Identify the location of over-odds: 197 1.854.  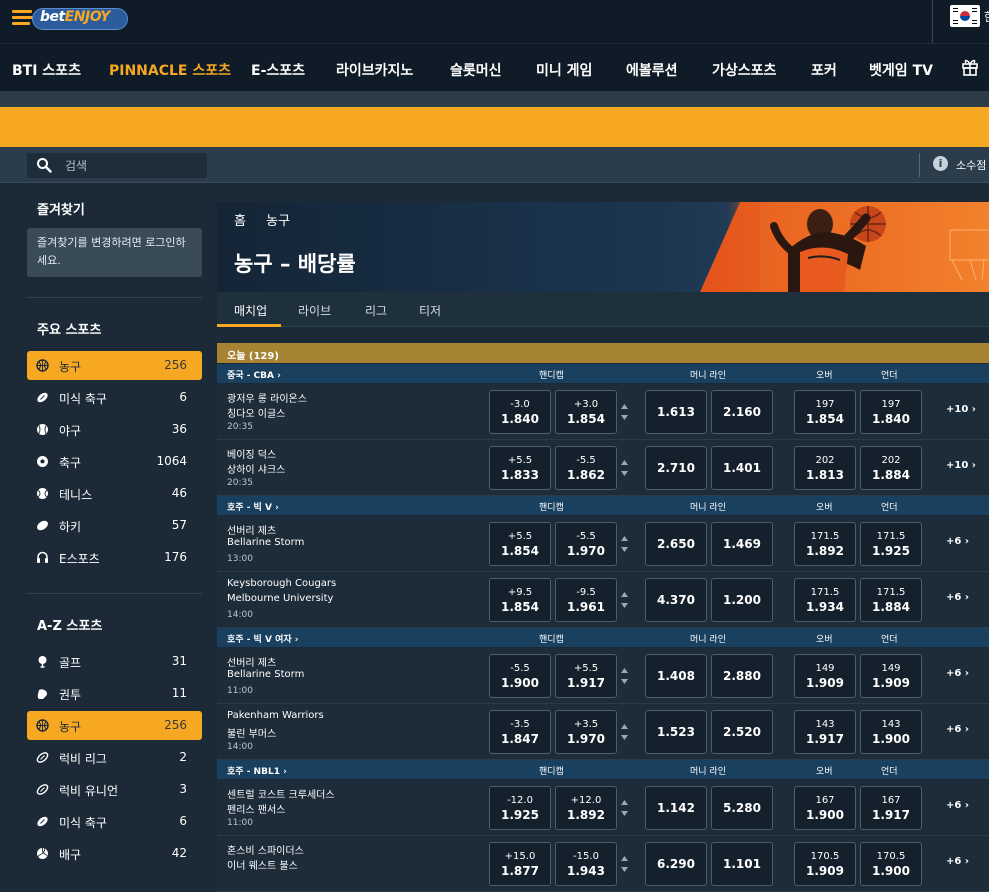
(825, 412).